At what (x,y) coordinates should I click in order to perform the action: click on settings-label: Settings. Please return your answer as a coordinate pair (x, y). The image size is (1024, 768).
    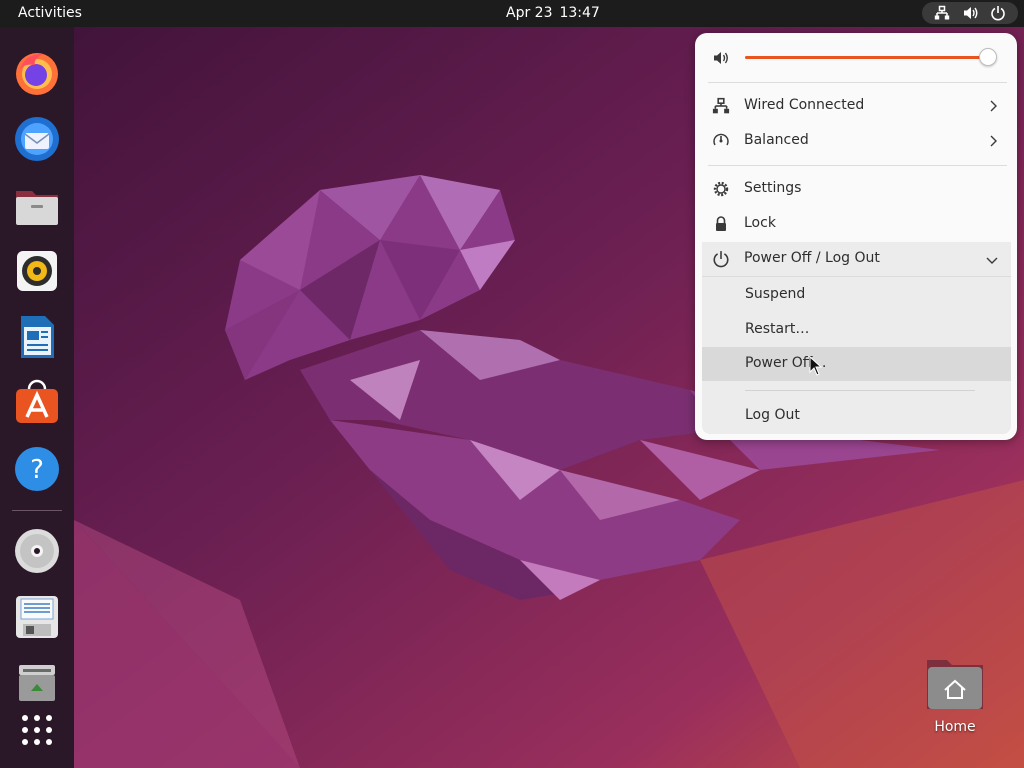
    Looking at the image, I should click on (773, 188).